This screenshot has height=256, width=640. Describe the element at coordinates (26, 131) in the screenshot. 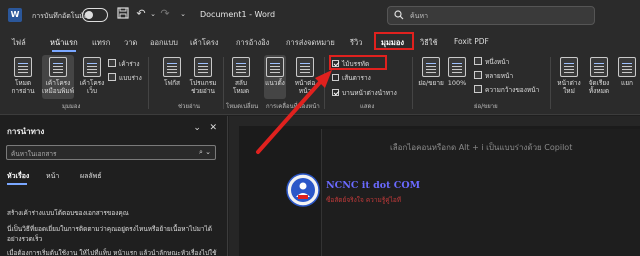

I see `nav-pane-title: การนำทาง` at that location.